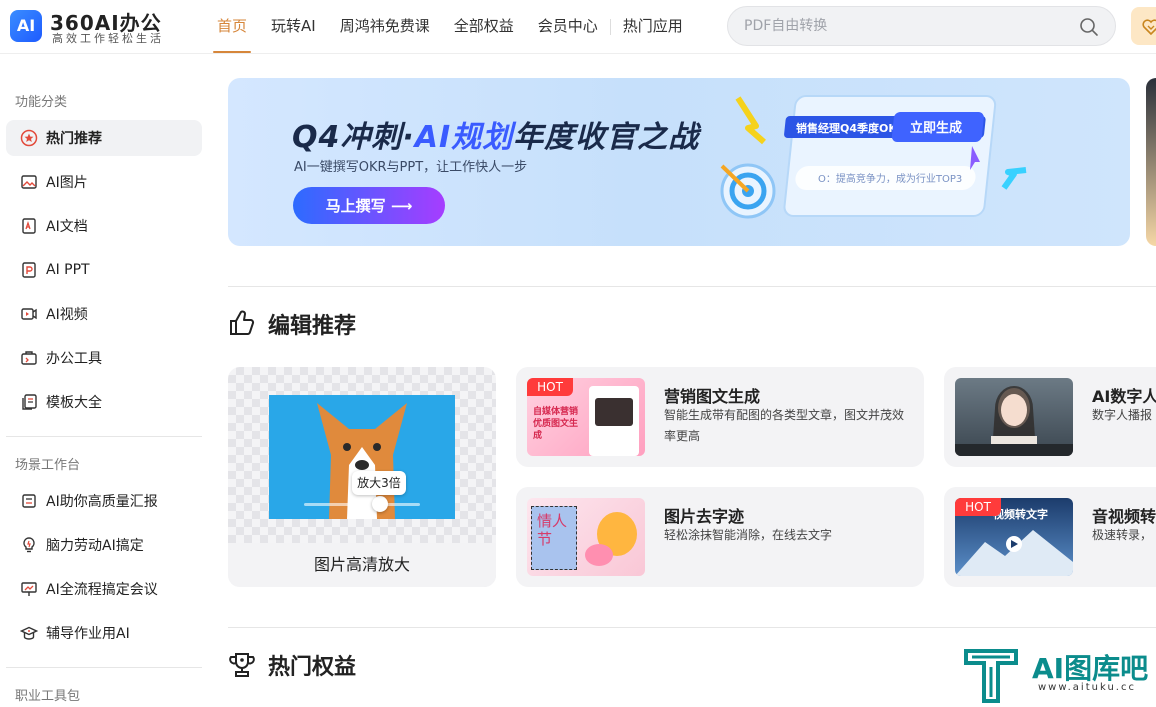 The height and width of the screenshot is (707, 1156). What do you see at coordinates (104, 182) in the screenshot?
I see `sidebar-item-ai-image: AI图片` at bounding box center [104, 182].